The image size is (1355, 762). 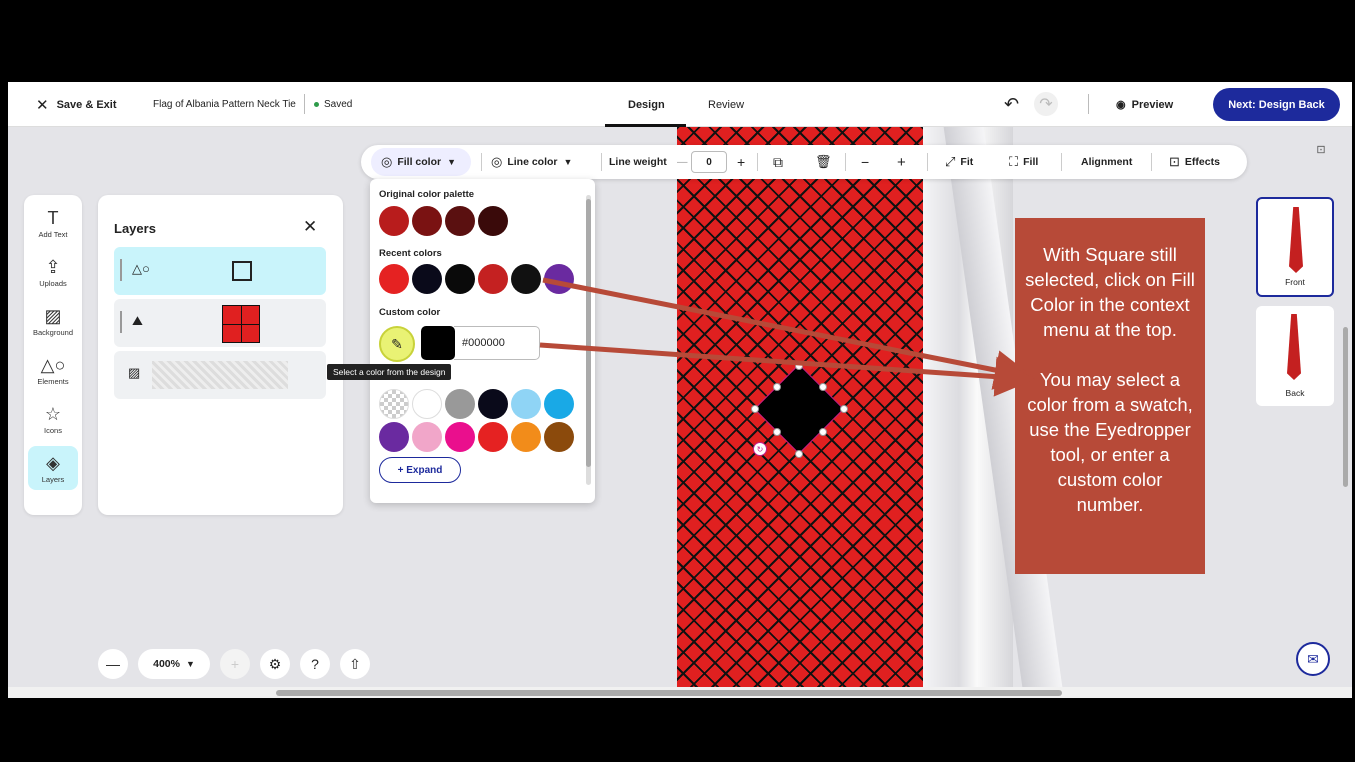 What do you see at coordinates (1295, 282) in the screenshot?
I see `view-label: Front` at bounding box center [1295, 282].